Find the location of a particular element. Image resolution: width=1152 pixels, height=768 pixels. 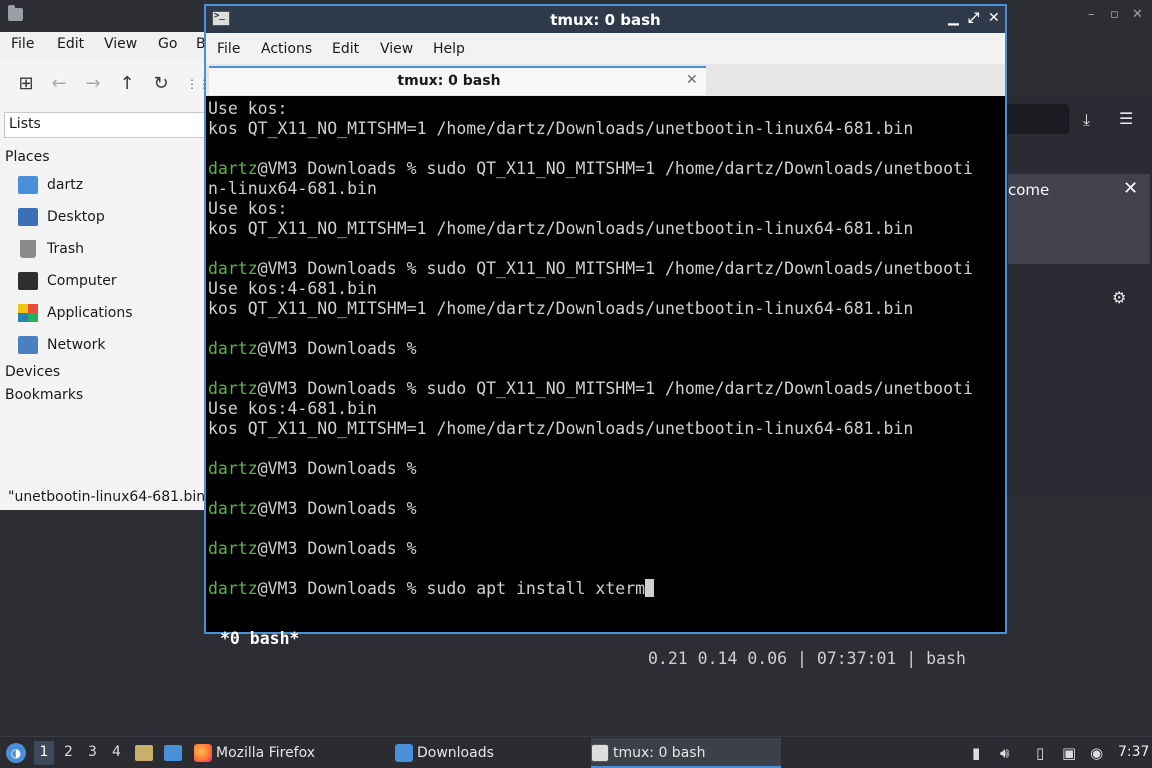

tmux-status-right: 0.21 0.14 0.06 | 07:37:01 | bash is located at coordinates (807, 658).